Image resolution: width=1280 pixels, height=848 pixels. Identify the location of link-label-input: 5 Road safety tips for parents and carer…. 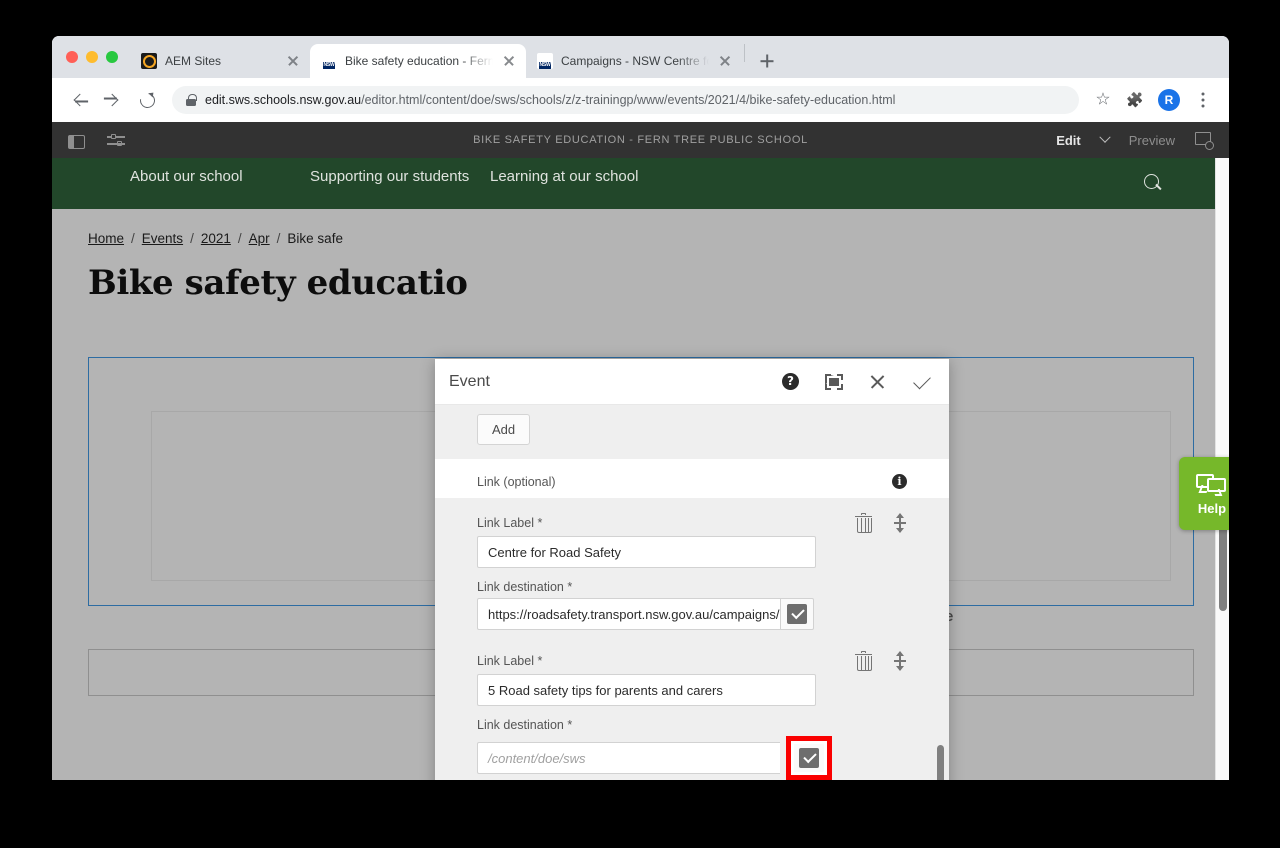
(646, 690).